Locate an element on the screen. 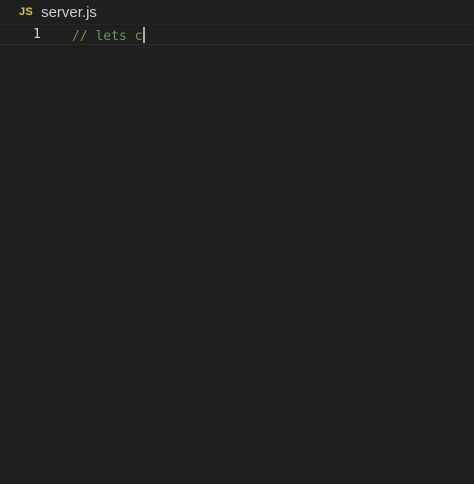 Image resolution: width=474 pixels, height=484 pixels. tab-filename: server.js is located at coordinates (69, 12).